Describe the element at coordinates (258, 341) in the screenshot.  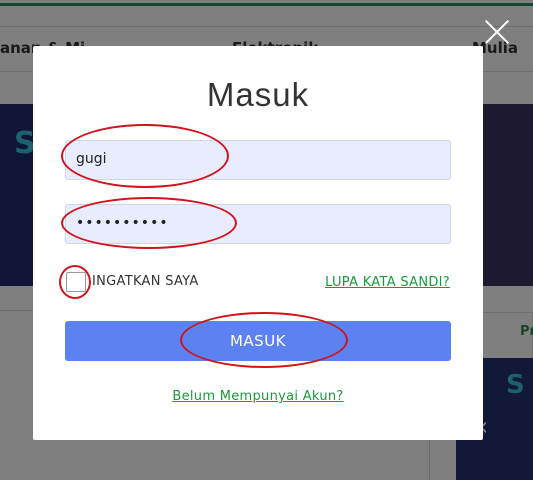
I see `login-button: MASUK` at that location.